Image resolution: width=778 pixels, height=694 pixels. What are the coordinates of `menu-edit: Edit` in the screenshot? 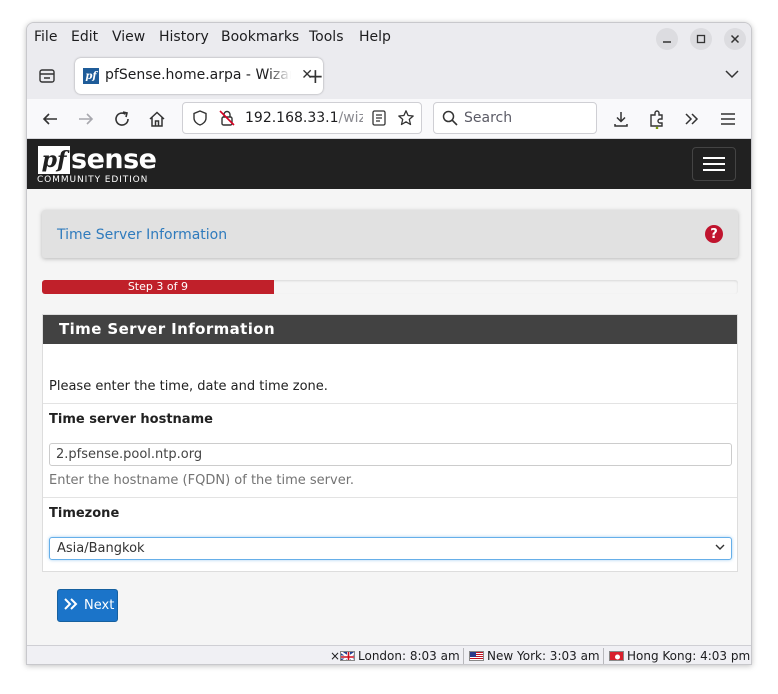 It's located at (84, 37).